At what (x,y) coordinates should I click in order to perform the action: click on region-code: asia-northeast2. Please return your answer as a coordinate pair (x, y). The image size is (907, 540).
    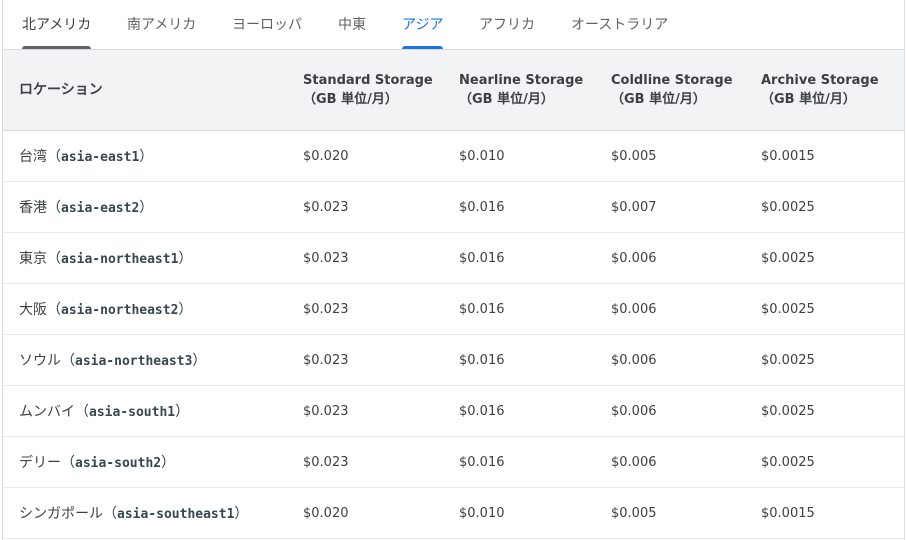
    Looking at the image, I should click on (120, 310).